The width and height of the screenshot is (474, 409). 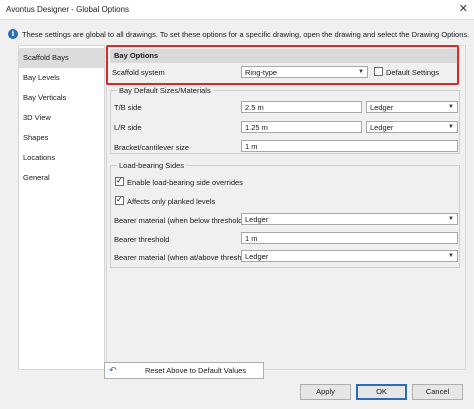 What do you see at coordinates (152, 165) in the screenshot?
I see `load-bearing-title: Load-bearing Sides` at bounding box center [152, 165].